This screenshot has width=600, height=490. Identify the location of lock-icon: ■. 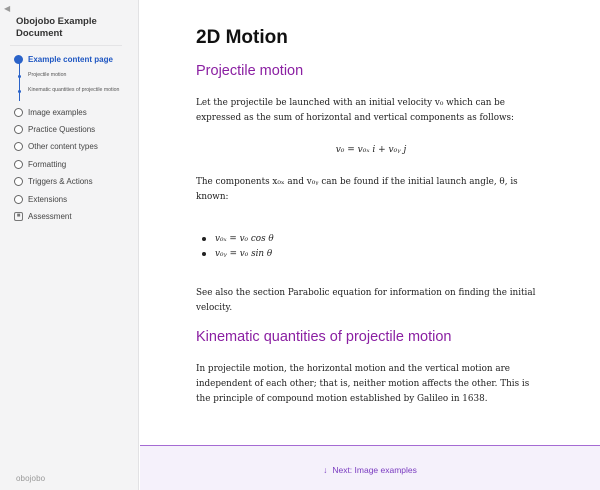
(18, 216).